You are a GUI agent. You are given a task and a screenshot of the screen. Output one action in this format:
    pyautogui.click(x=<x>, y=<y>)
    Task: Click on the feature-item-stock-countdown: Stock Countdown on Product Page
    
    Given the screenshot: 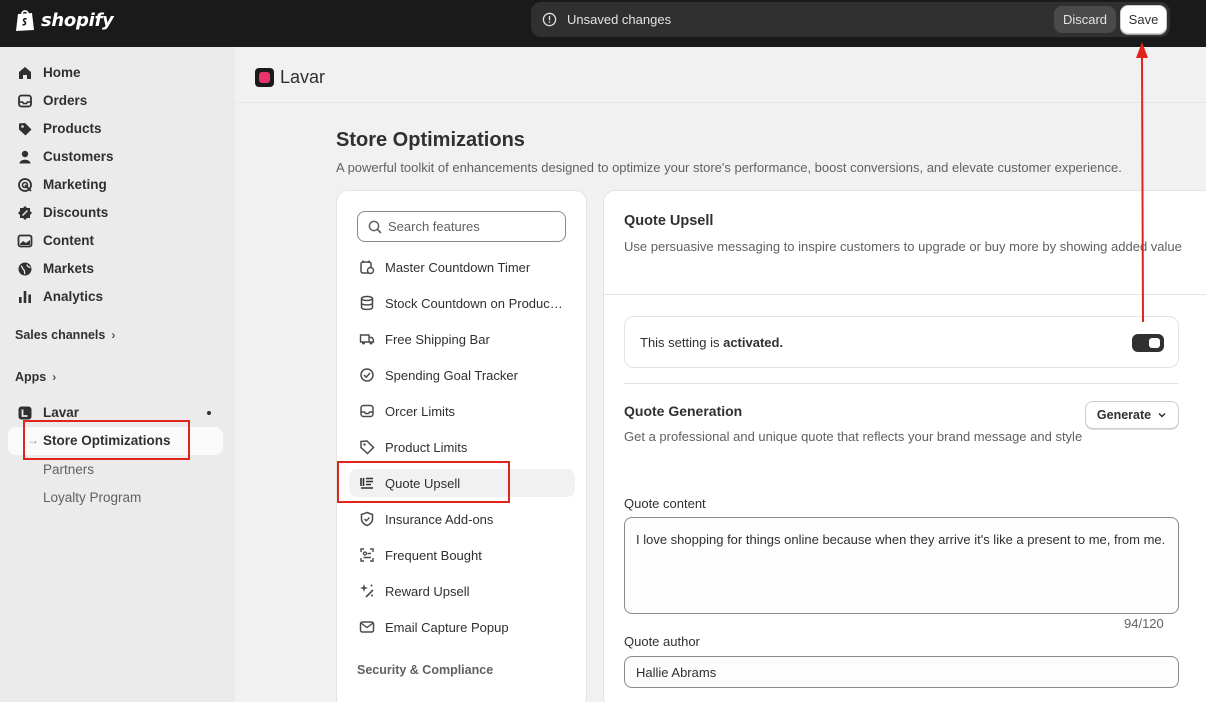 What is the action you would take?
    pyautogui.click(x=462, y=303)
    